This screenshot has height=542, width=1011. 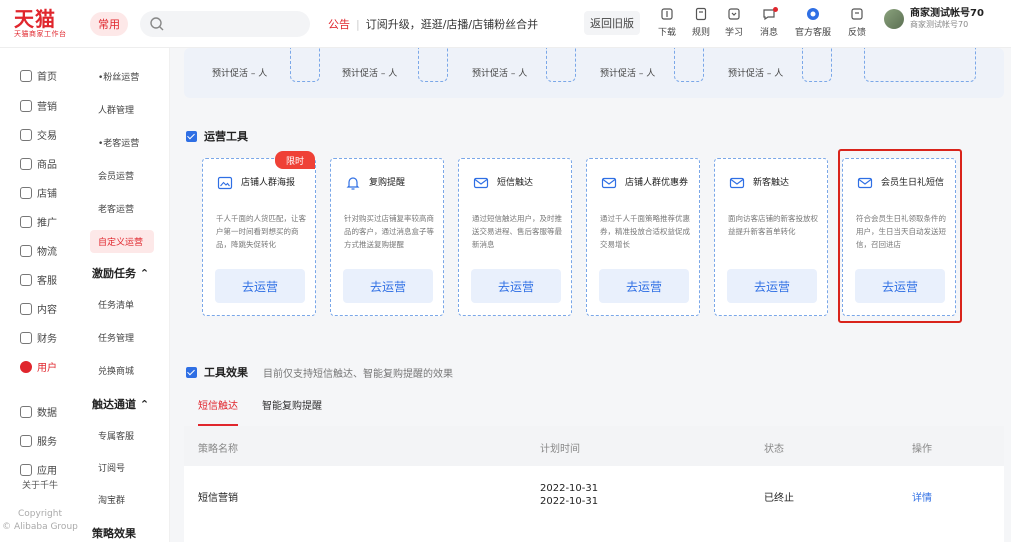 I want to click on sidebar-item-label: 内容, so click(x=47, y=310).